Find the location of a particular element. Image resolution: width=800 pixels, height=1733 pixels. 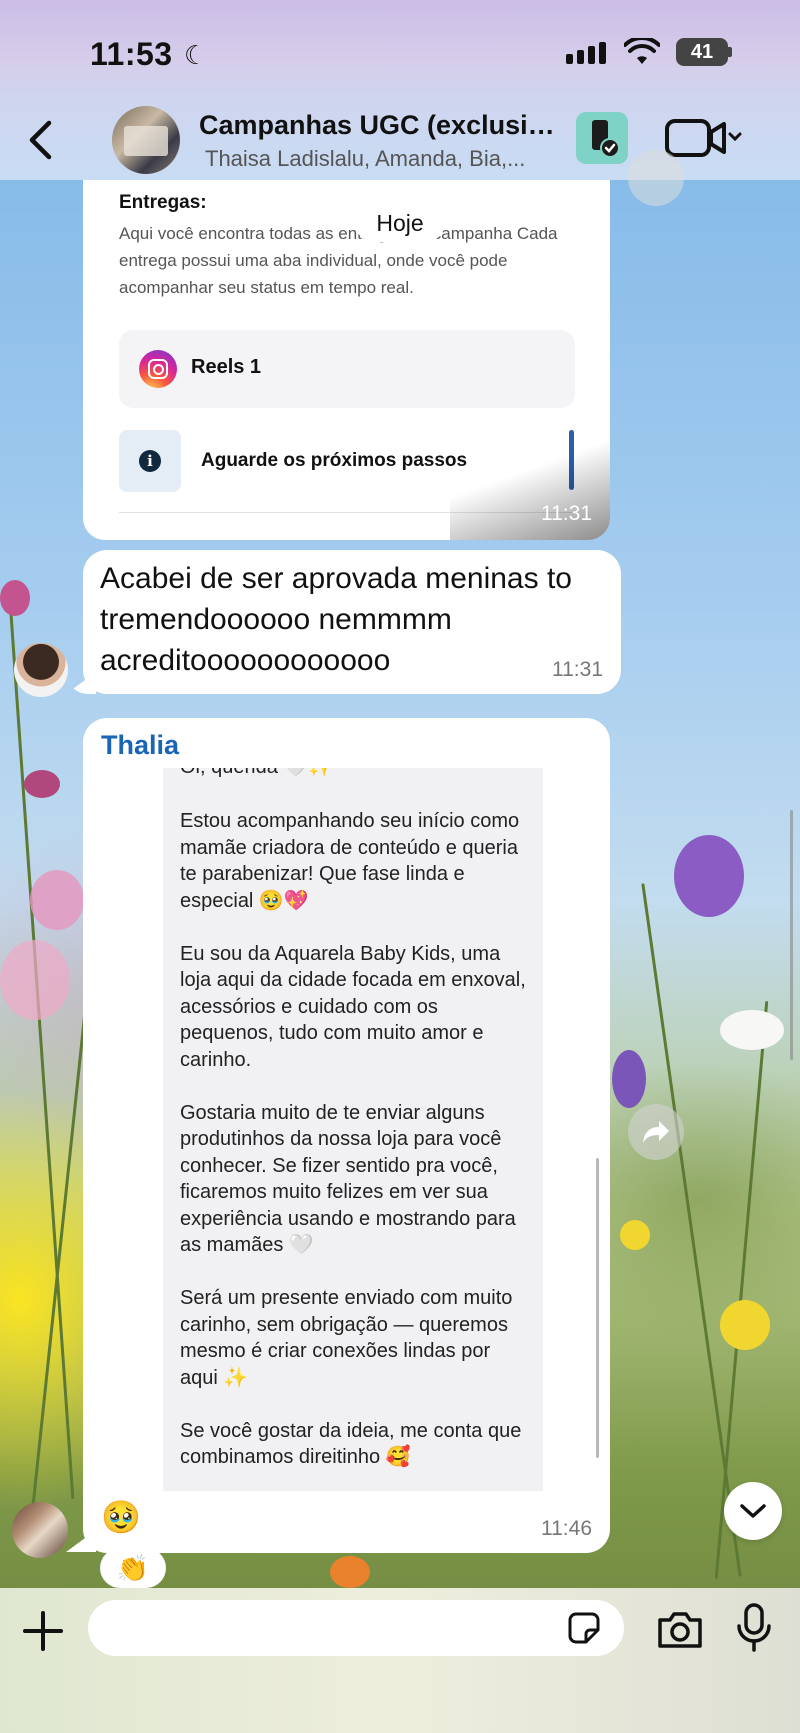

forward-icon is located at coordinates (656, 1132).